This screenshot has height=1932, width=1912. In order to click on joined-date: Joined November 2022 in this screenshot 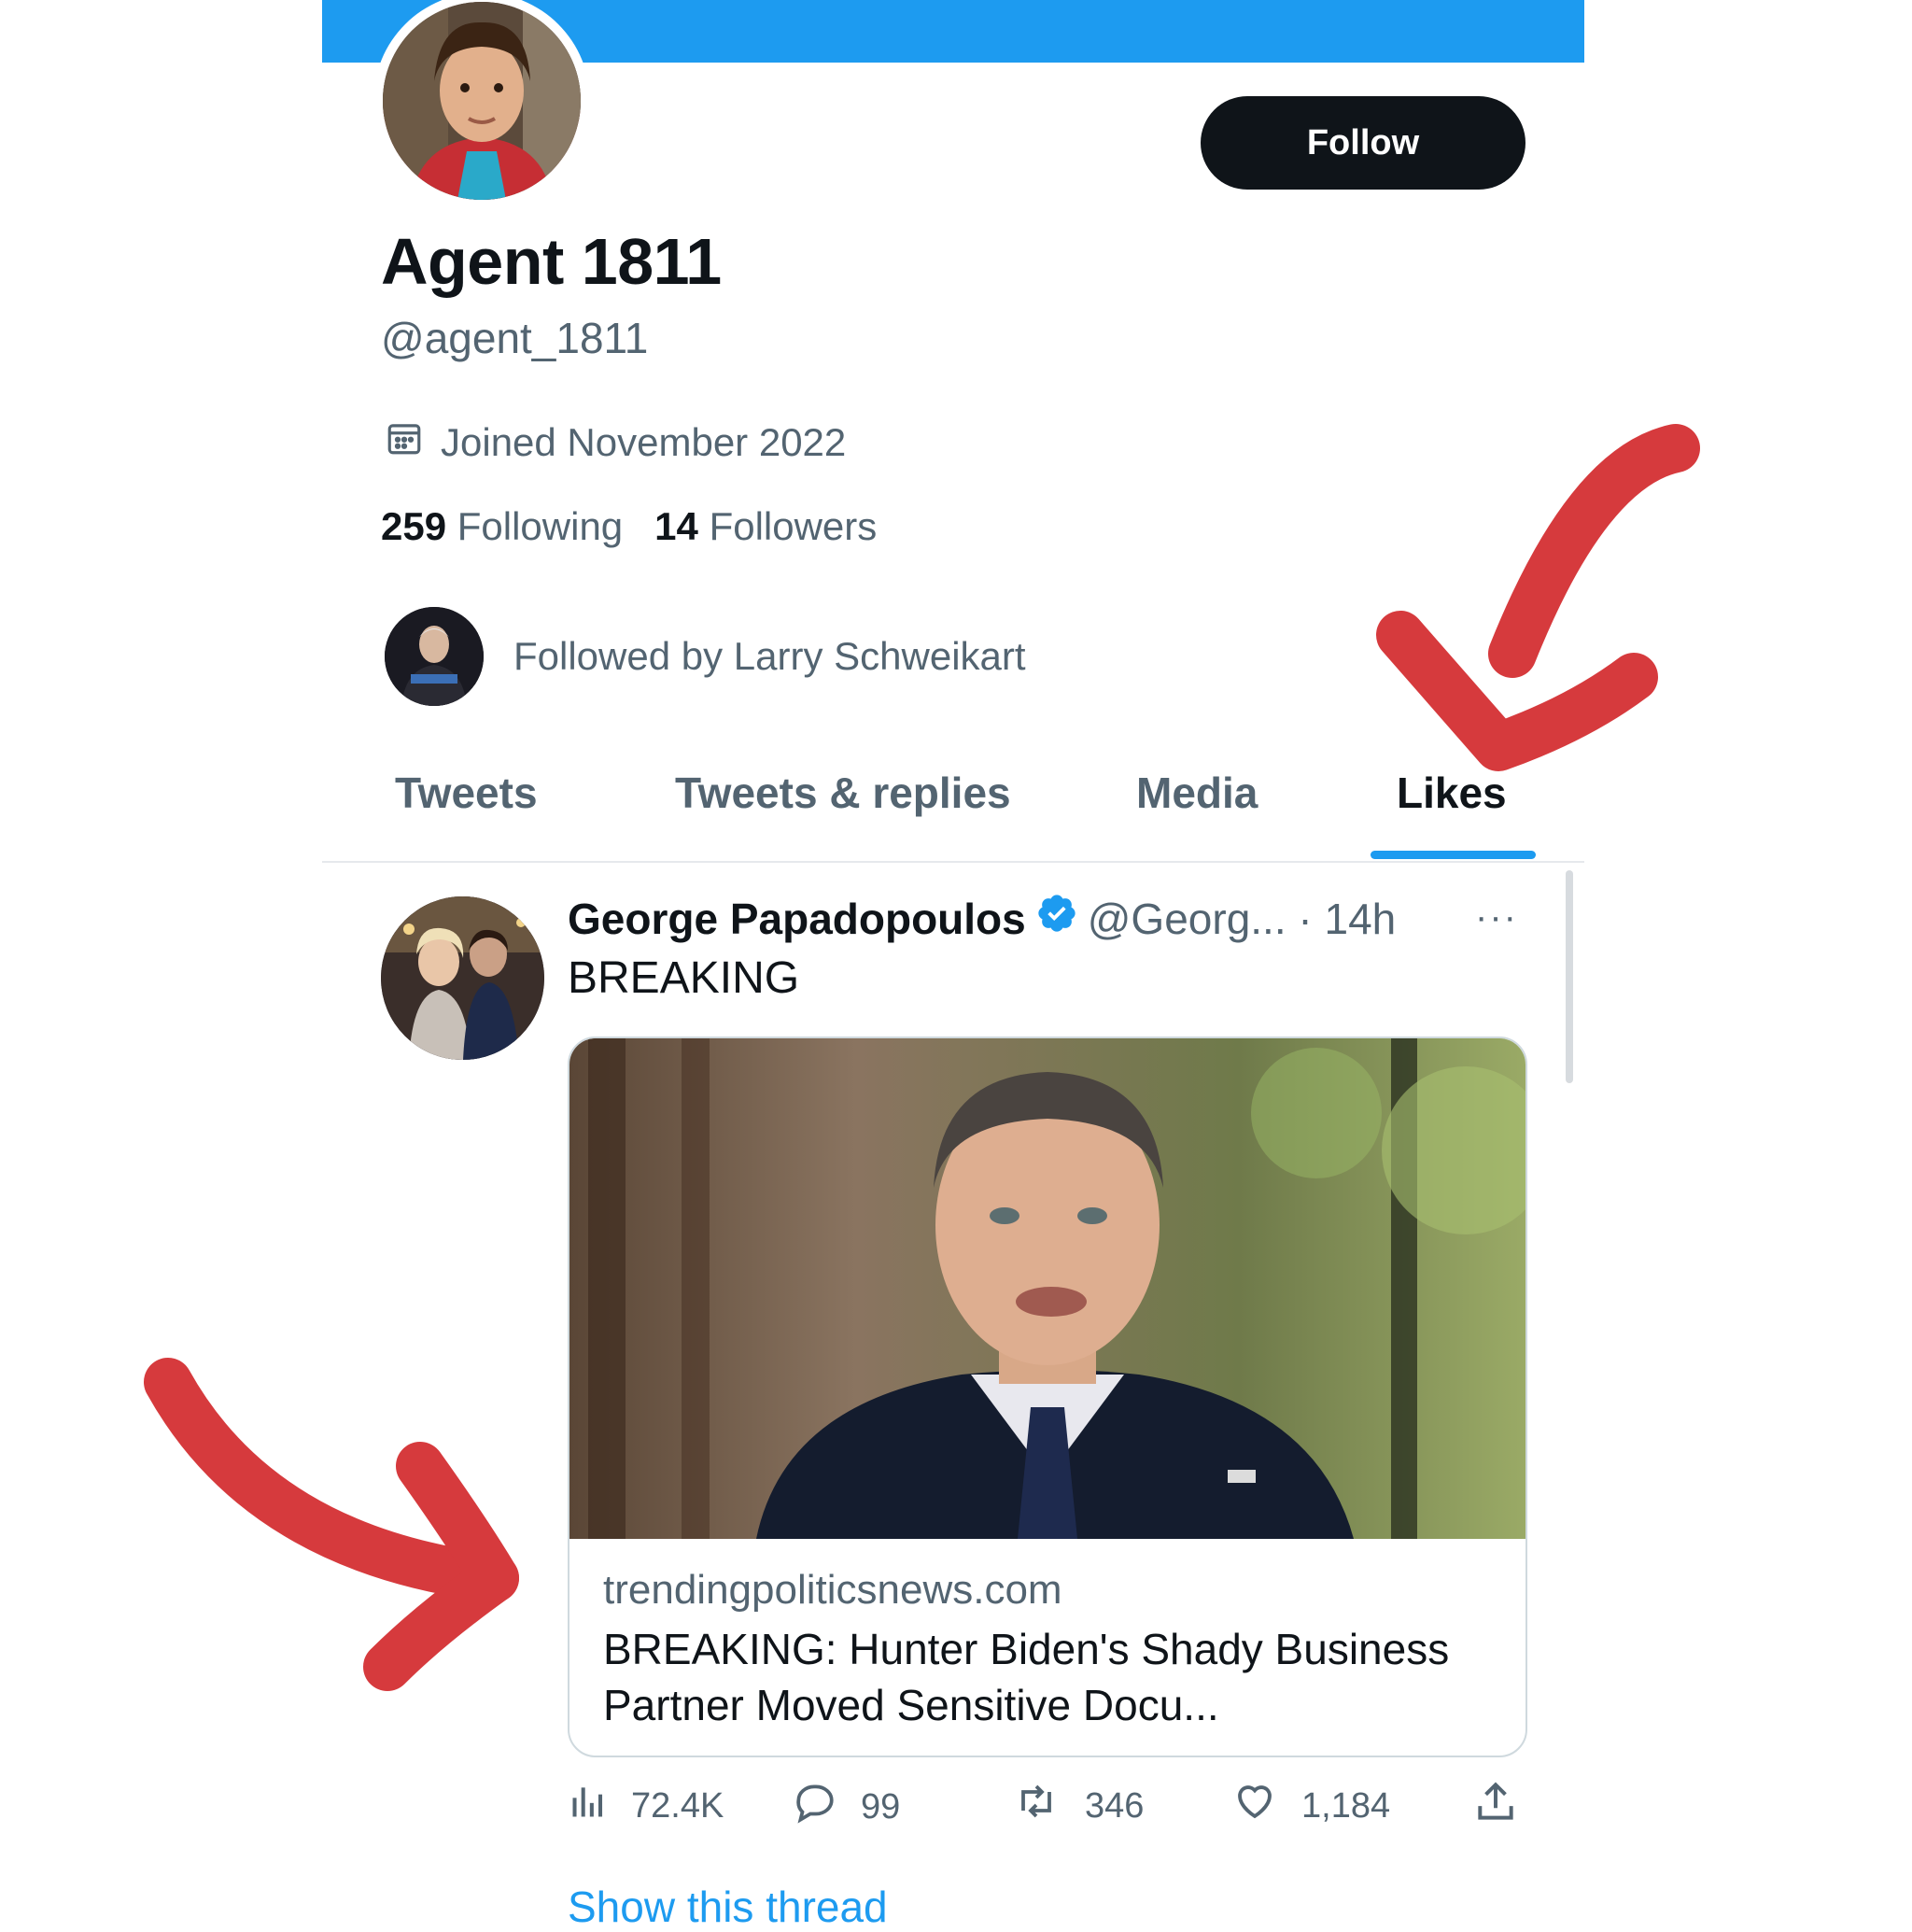, I will do `click(615, 442)`.